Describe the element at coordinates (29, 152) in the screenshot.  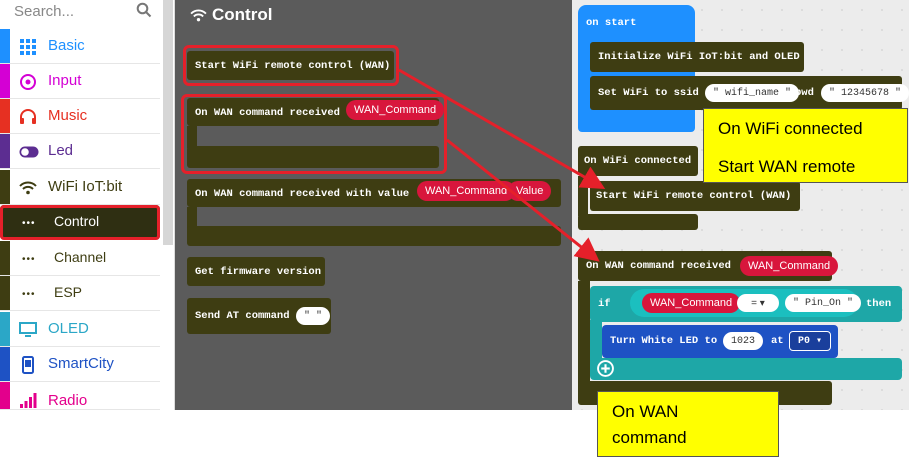
I see `toggle-icon` at that location.